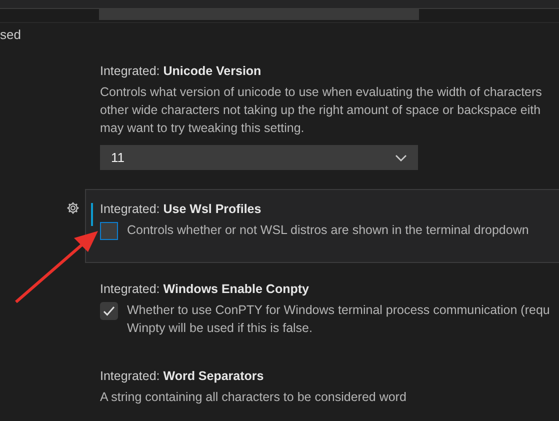 Image resolution: width=559 pixels, height=421 pixels. Describe the element at coordinates (205, 289) in the screenshot. I see `setting-title: Integrated: Windows Enable Conpty` at that location.